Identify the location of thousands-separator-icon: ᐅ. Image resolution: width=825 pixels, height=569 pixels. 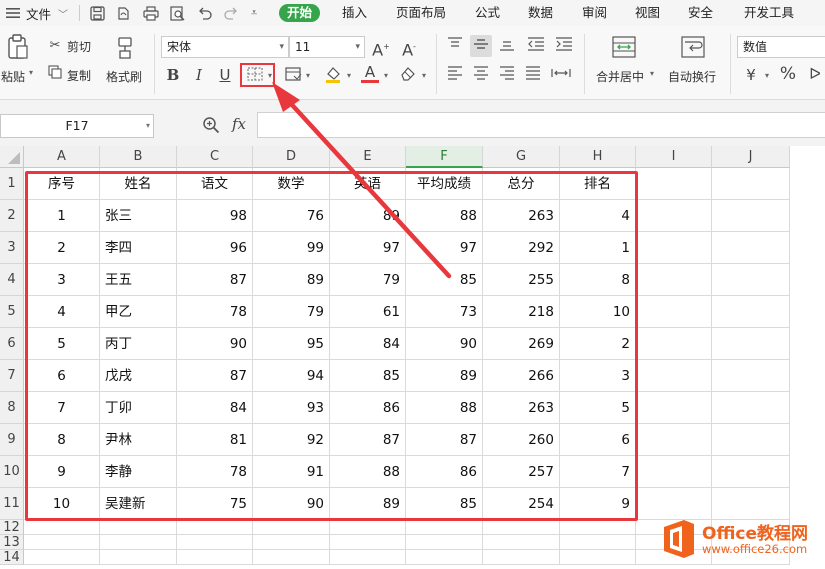
(815, 74).